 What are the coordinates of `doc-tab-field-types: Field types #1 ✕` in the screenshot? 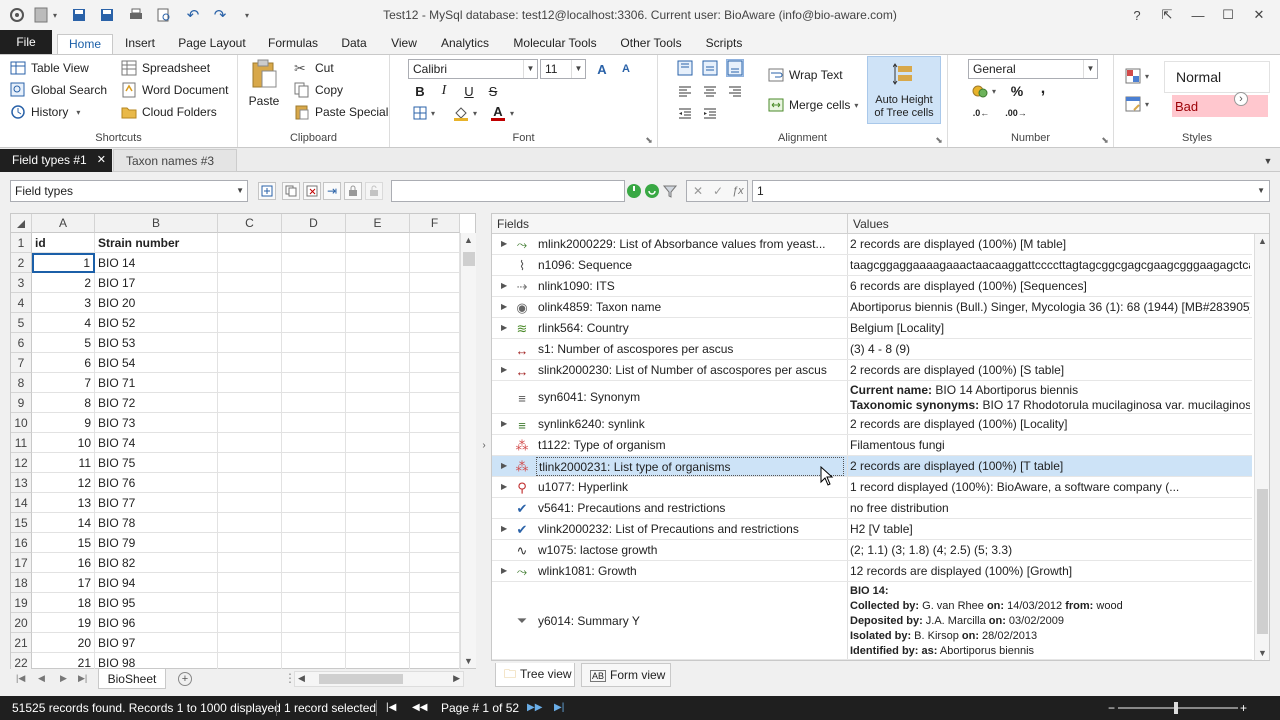 It's located at (56, 160).